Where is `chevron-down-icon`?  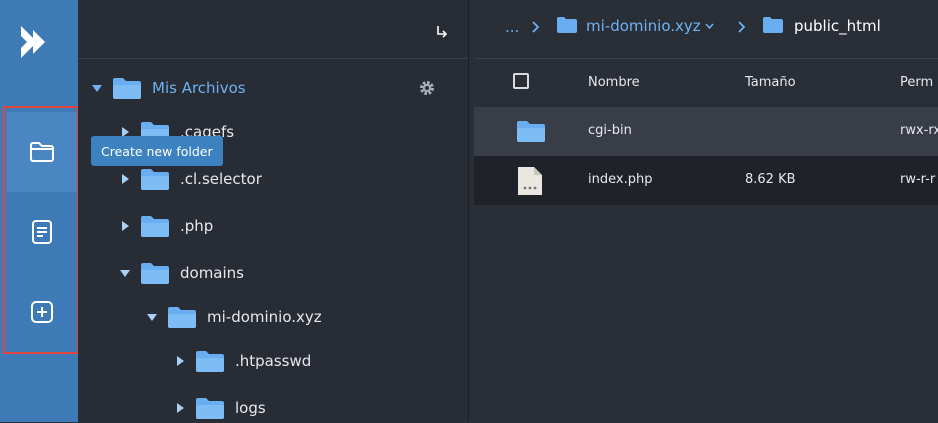
chevron-down-icon is located at coordinates (709, 26).